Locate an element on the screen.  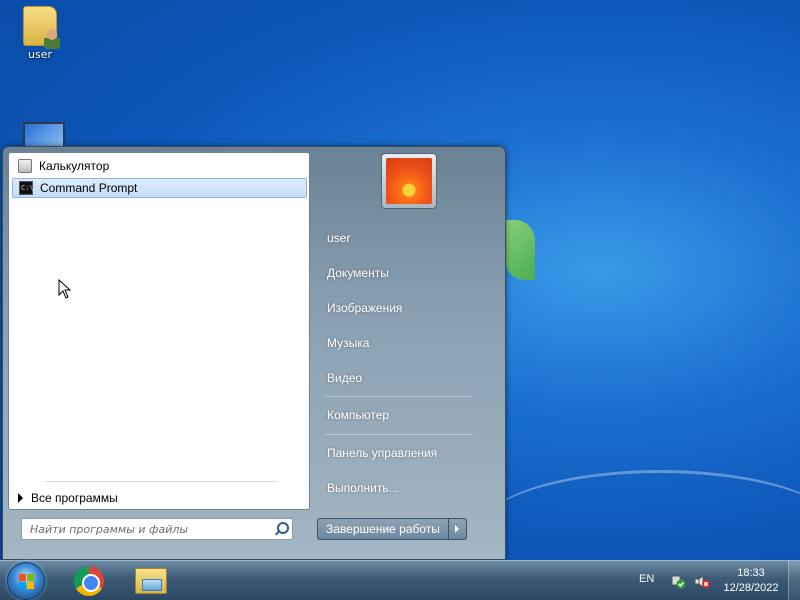
calculator-icon is located at coordinates (25, 166).